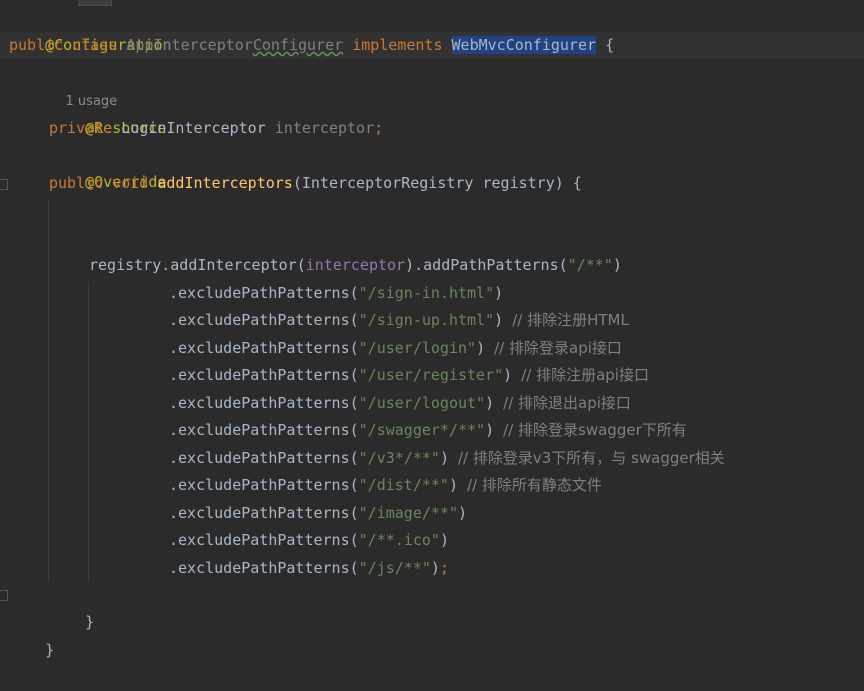 The width and height of the screenshot is (864, 691). I want to click on code-line: private LoginInterceptor interceptor;, so click(216, 128).